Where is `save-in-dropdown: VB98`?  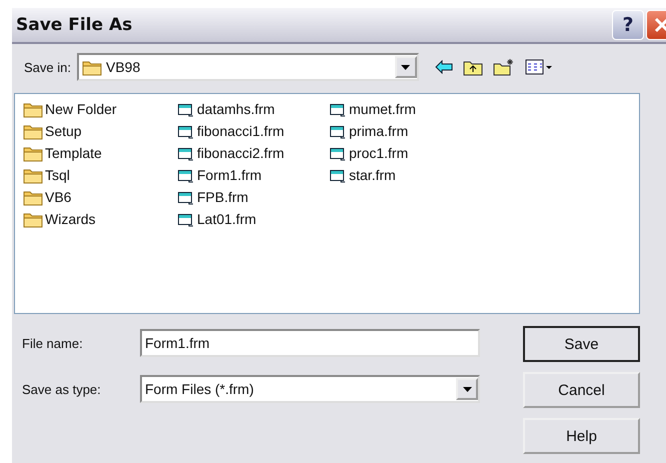 save-in-dropdown: VB98 is located at coordinates (247, 67).